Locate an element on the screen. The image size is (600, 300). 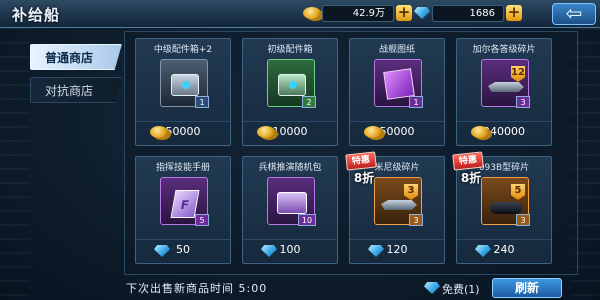
item-price: 50 is located at coordinates (183, 249).